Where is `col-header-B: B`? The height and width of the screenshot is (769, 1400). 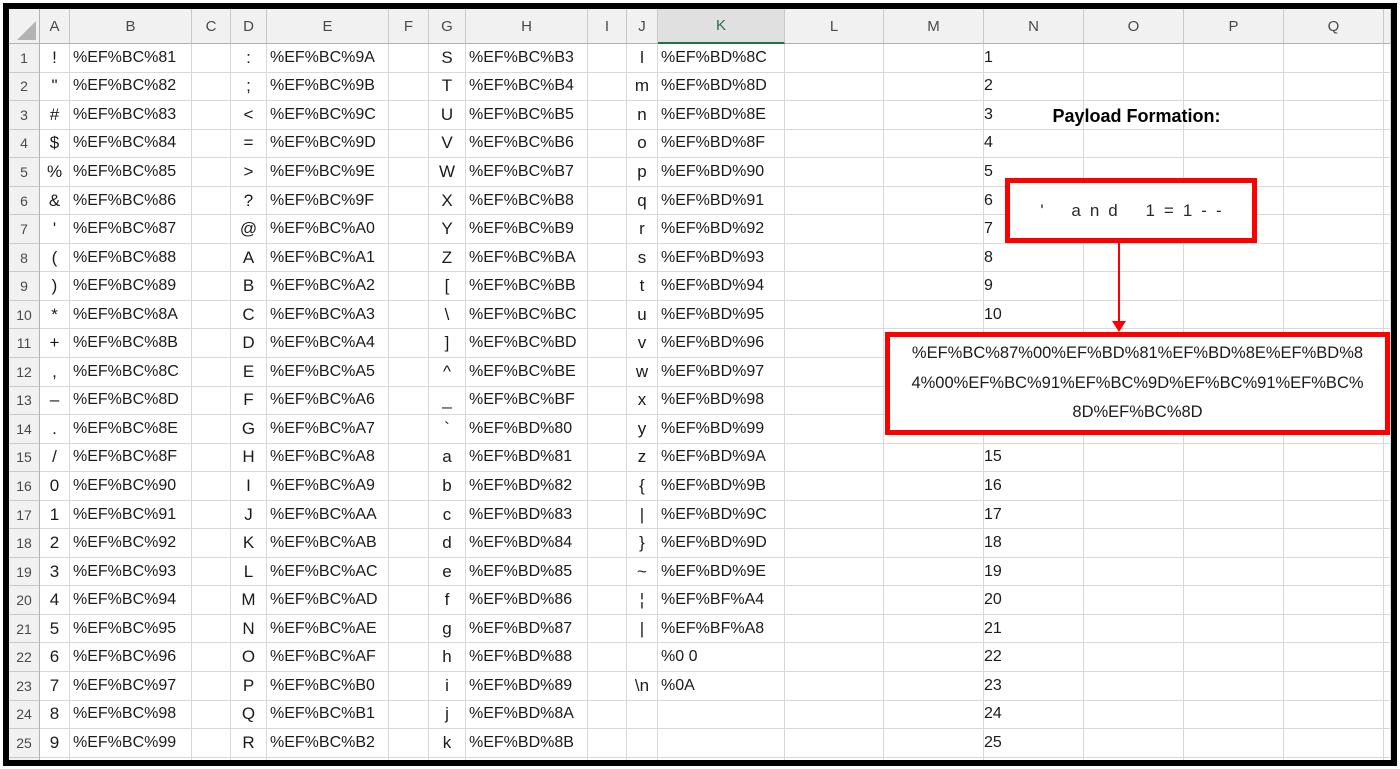
col-header-B: B is located at coordinates (131, 26).